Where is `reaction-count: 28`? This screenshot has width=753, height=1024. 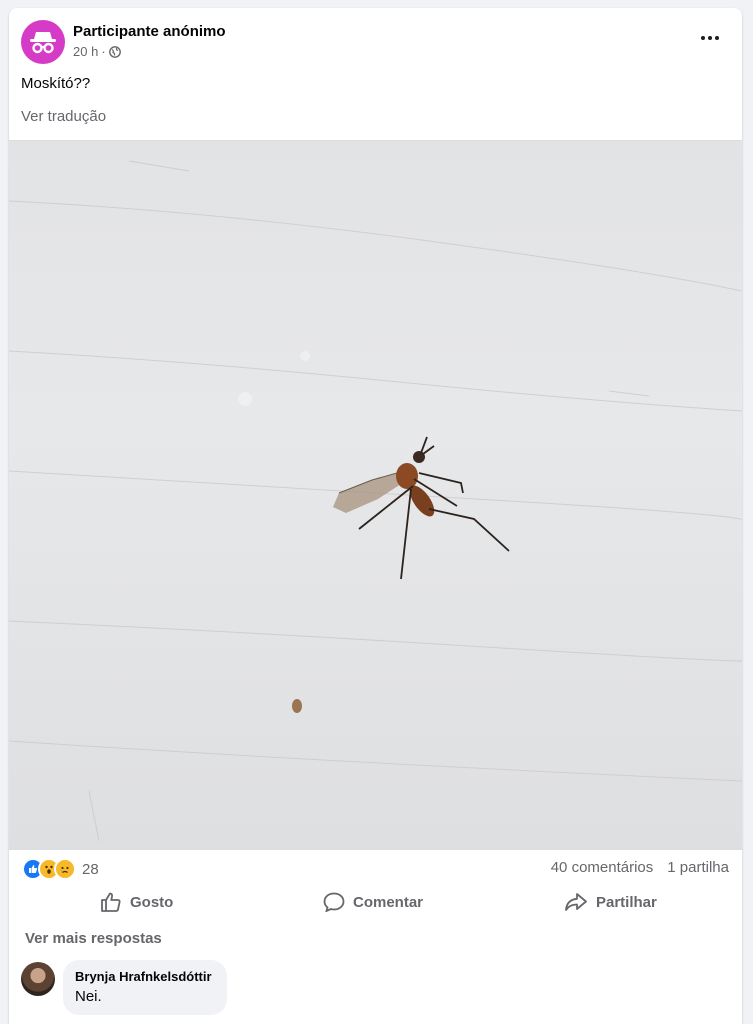
reaction-count: 28 is located at coordinates (90, 869).